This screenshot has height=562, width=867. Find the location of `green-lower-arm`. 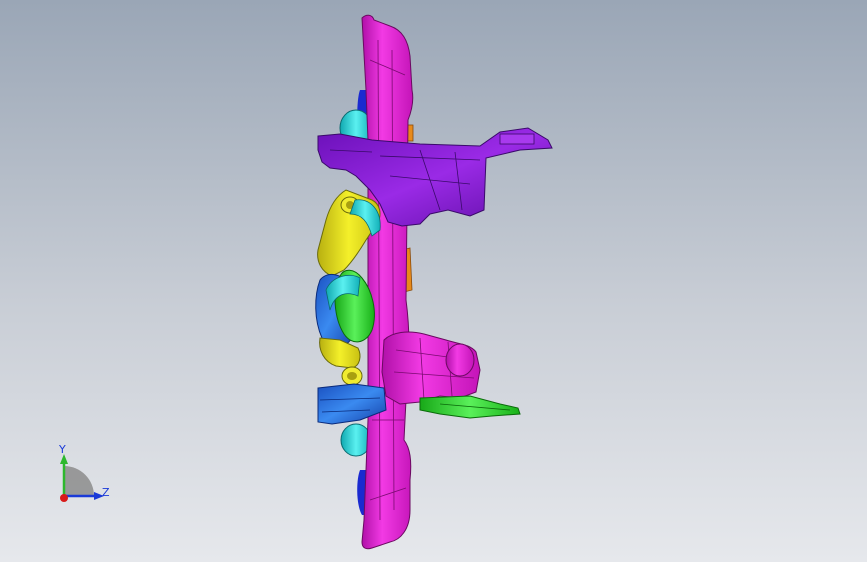

green-lower-arm is located at coordinates (470, 407).